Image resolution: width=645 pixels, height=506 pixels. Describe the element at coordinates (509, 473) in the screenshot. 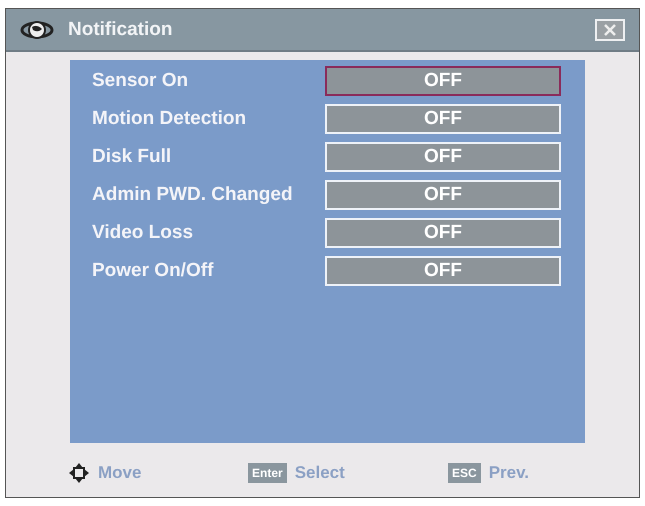

I see `hint-label: Prev.` at that location.